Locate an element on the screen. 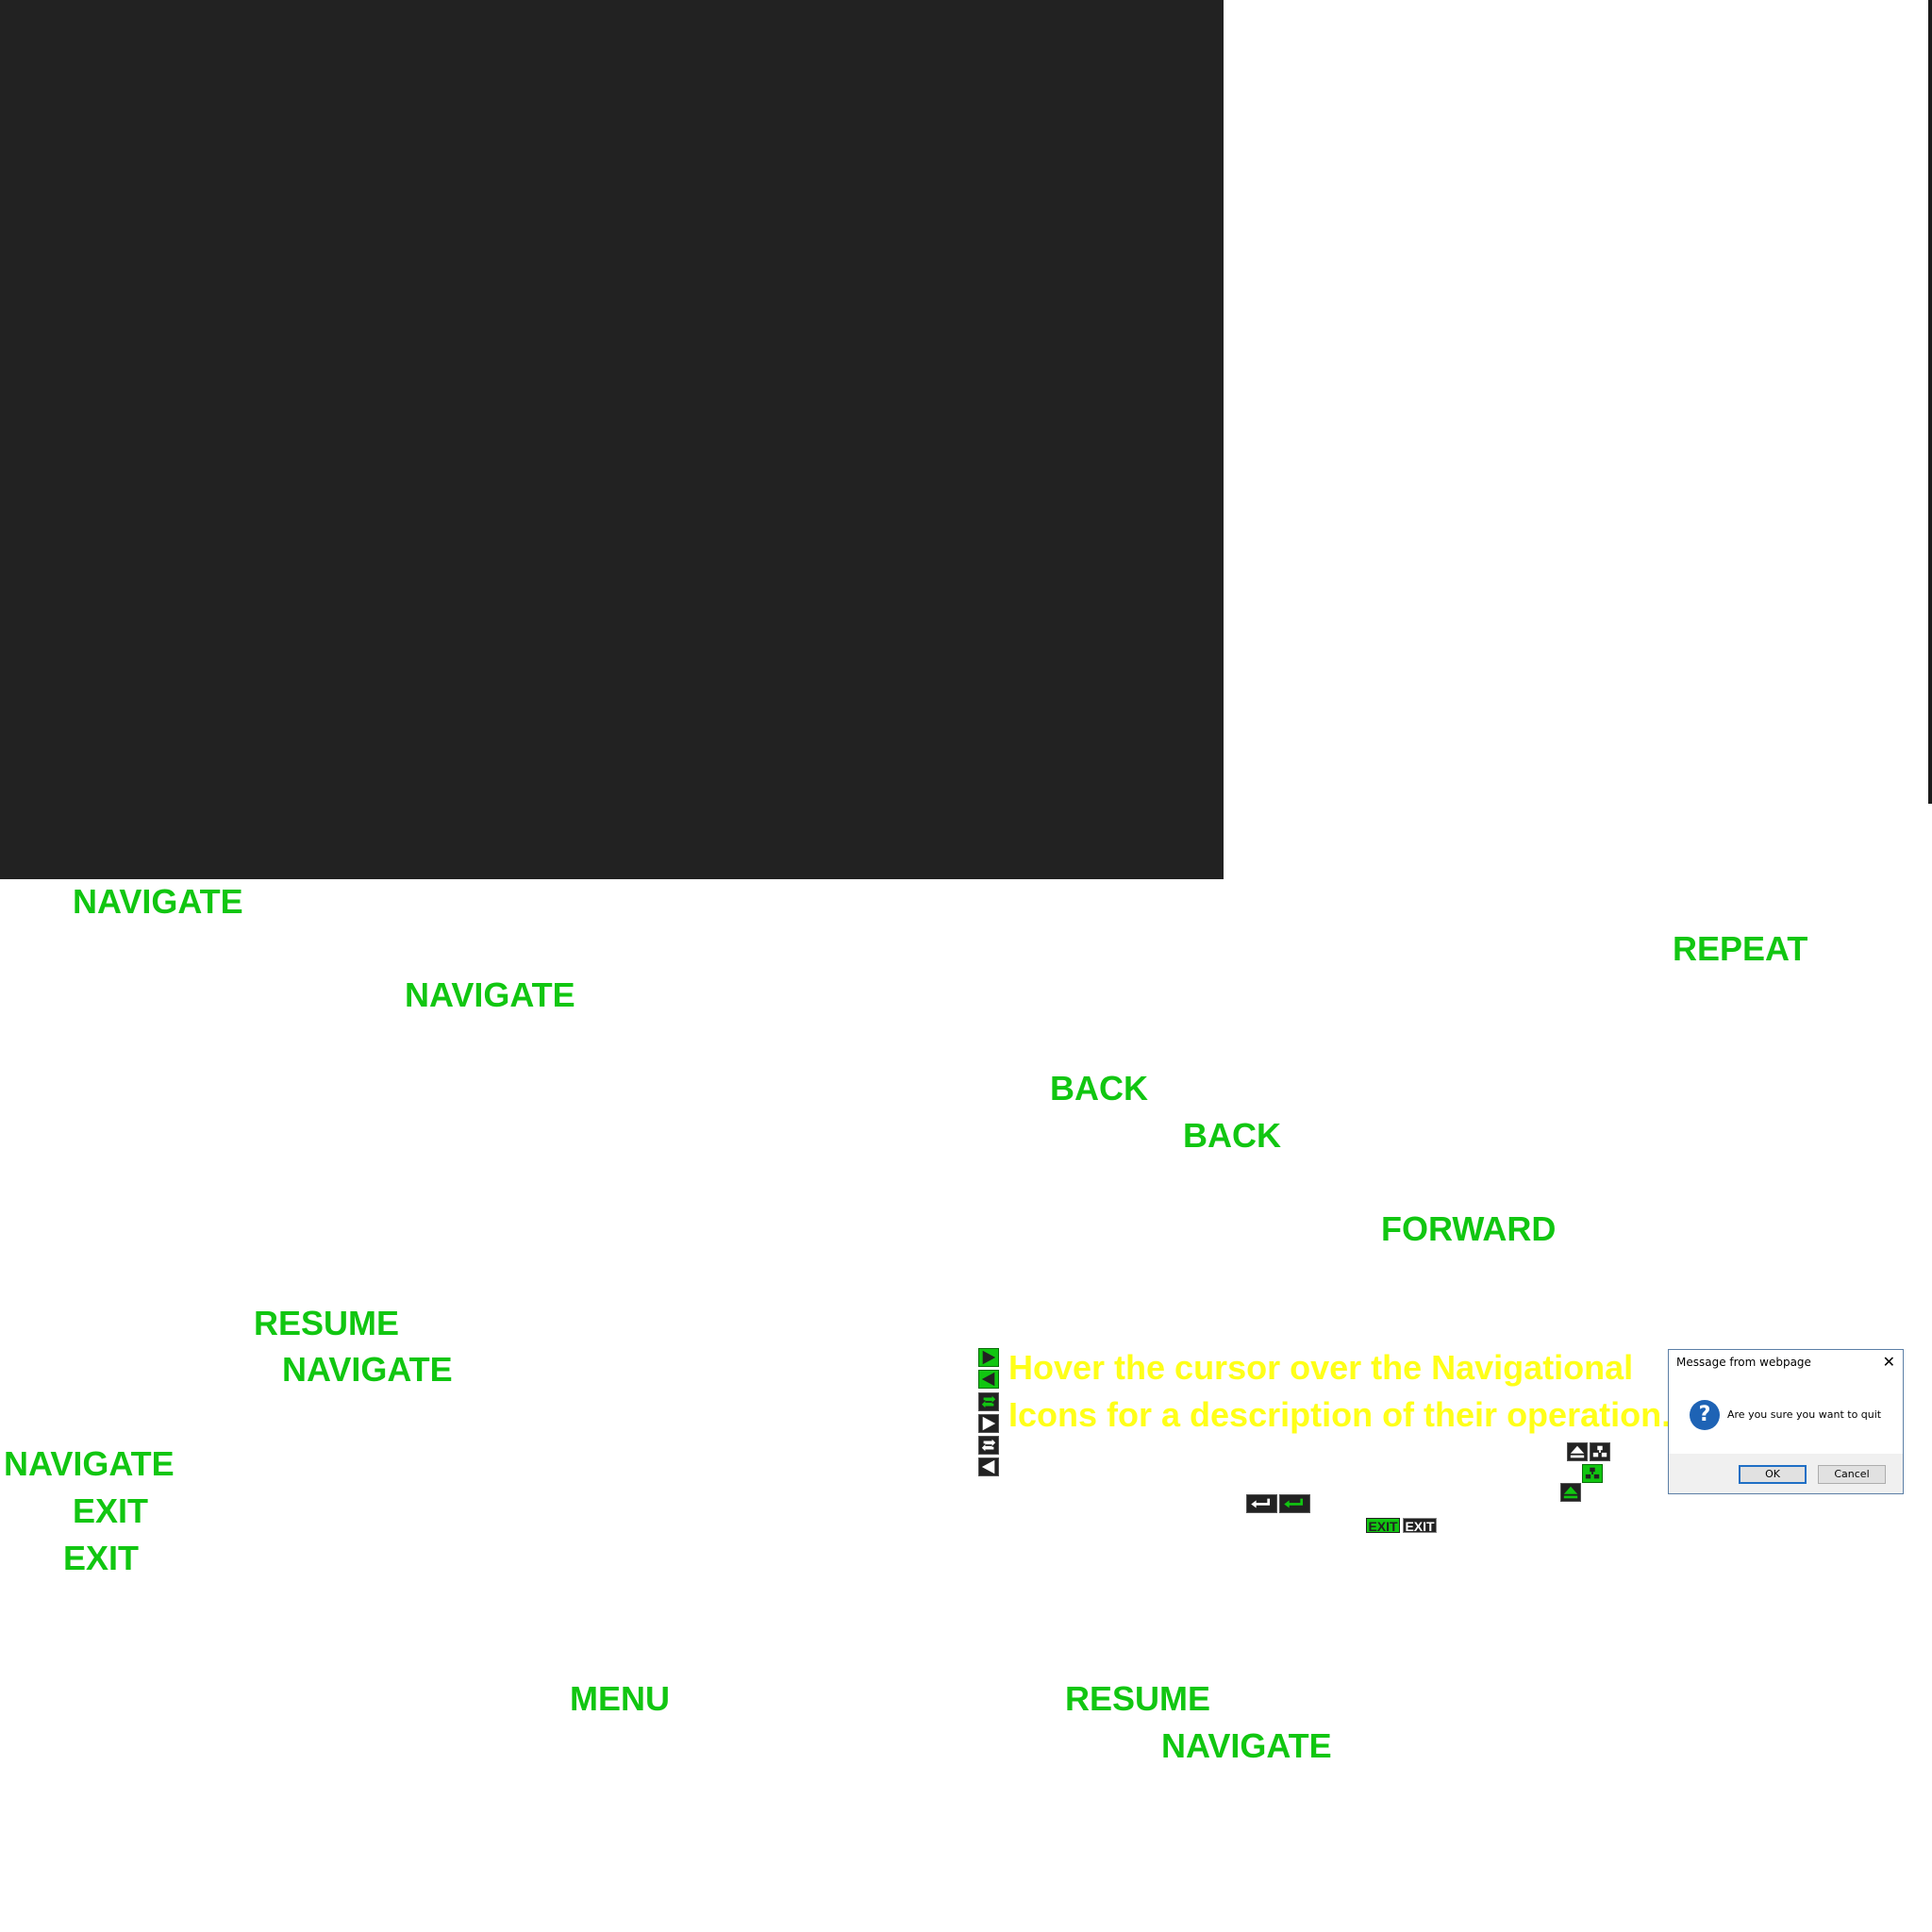 Image resolution: width=1932 pixels, height=1932 pixels. forward-label: FORWARD is located at coordinates (1469, 1229).